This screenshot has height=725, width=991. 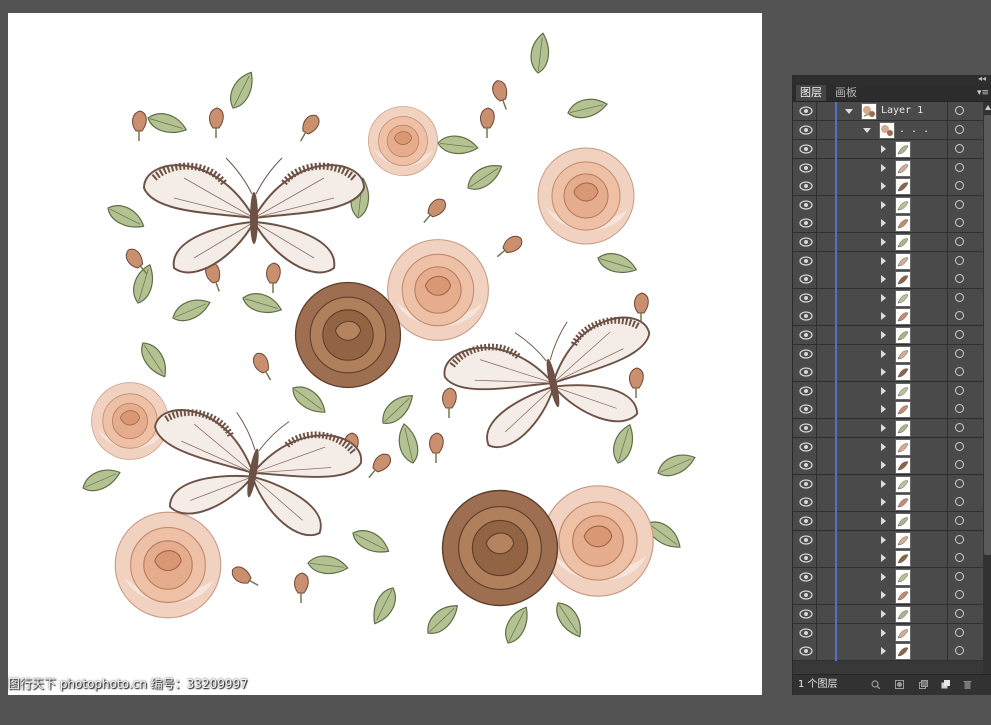 What do you see at coordinates (982, 78) in the screenshot?
I see `double-chevron-icon: ◂◂` at bounding box center [982, 78].